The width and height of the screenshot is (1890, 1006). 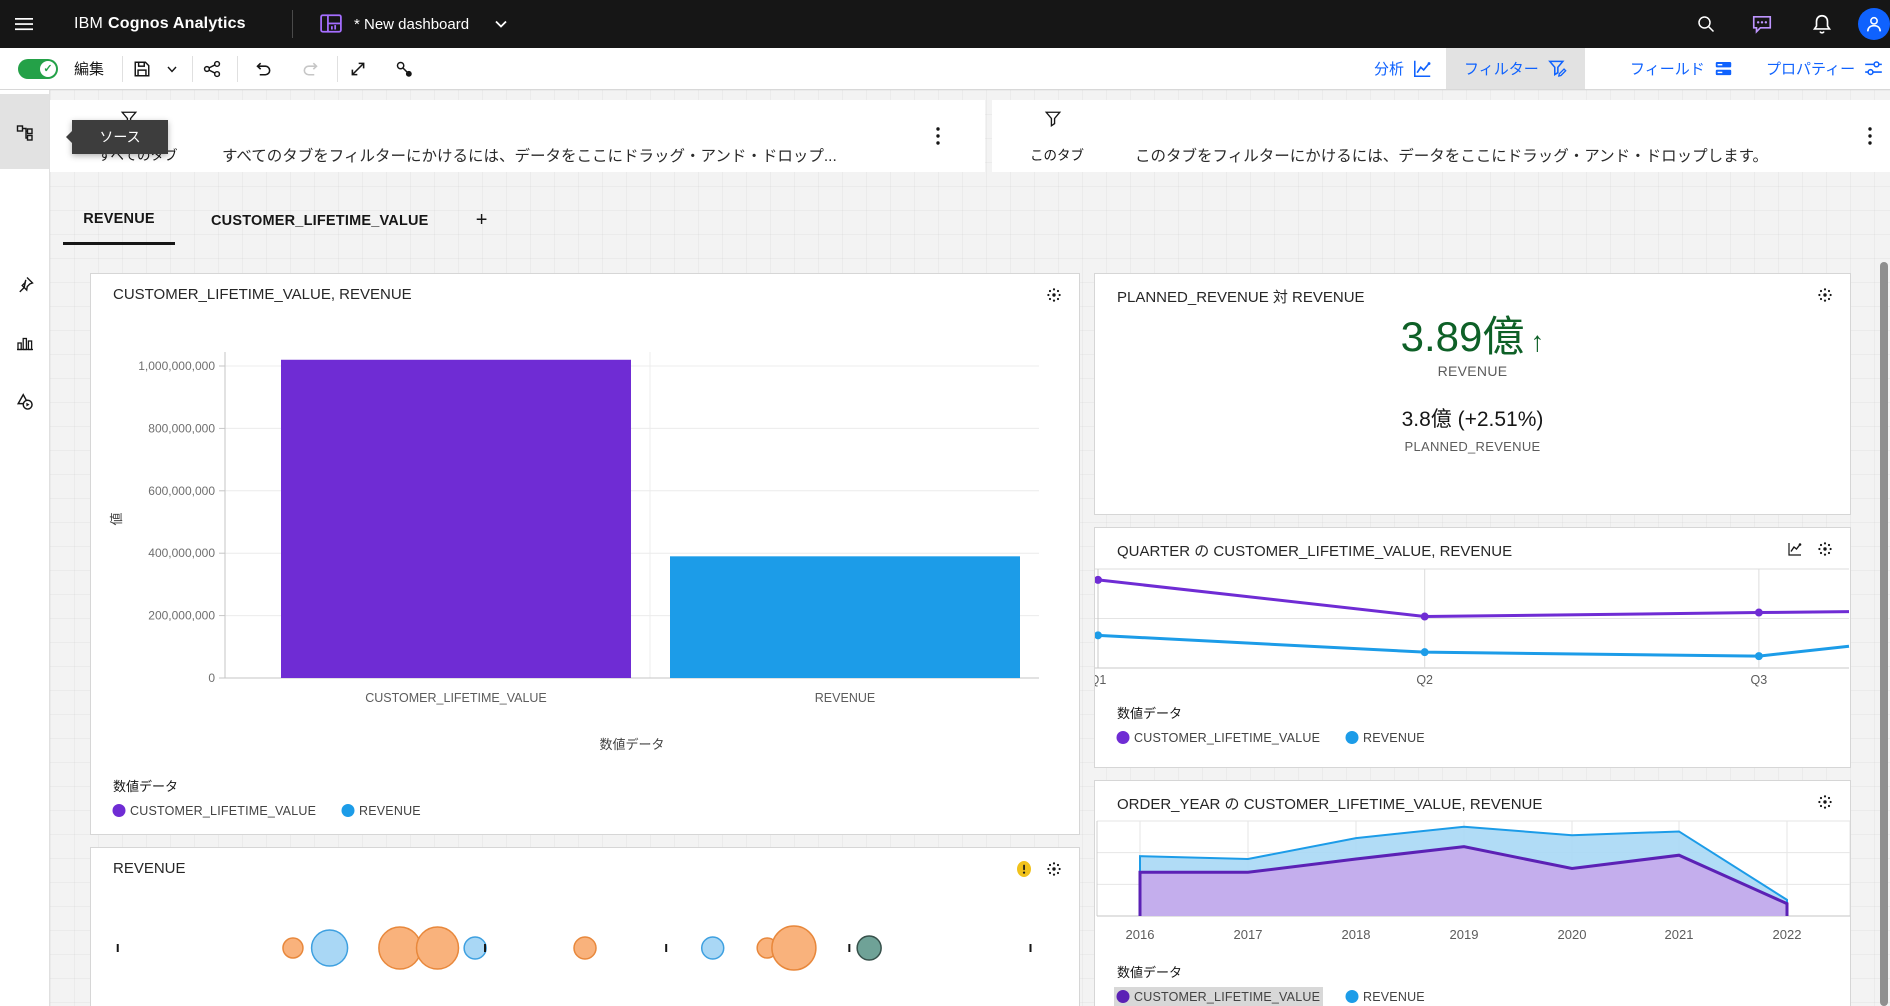 What do you see at coordinates (320, 220) in the screenshot?
I see `tab-customer-lifetime-value: CUSTOMER_LIFETIME_VALUE` at bounding box center [320, 220].